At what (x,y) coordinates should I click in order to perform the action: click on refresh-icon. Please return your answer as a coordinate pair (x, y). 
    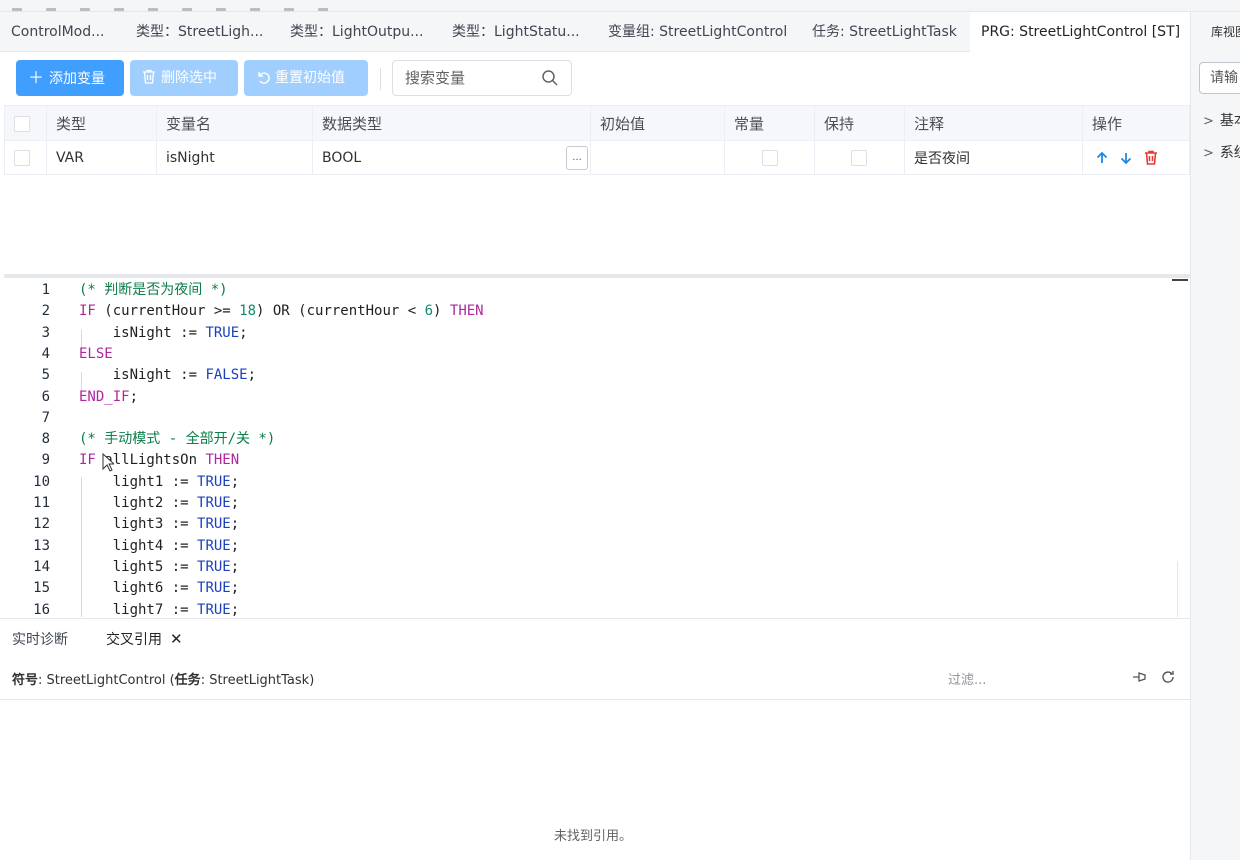
    Looking at the image, I should click on (1168, 677).